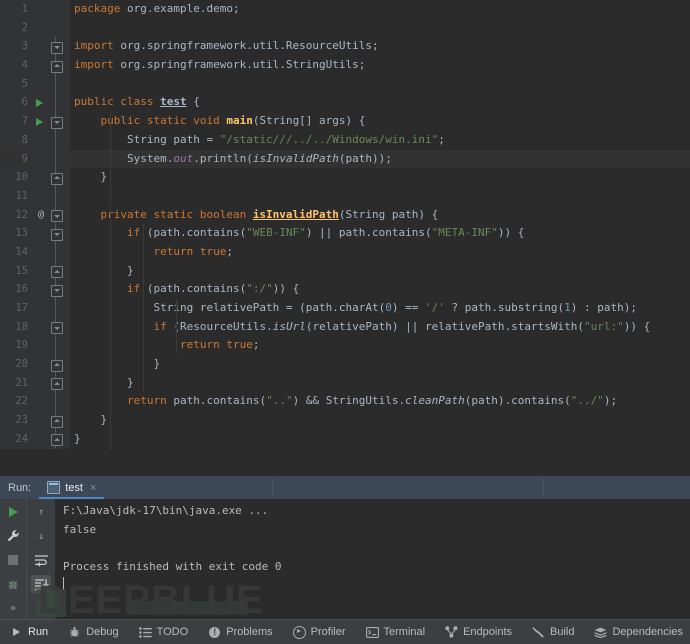 This screenshot has height=644, width=690. Describe the element at coordinates (610, 401) in the screenshot. I see `code-token: );` at that location.